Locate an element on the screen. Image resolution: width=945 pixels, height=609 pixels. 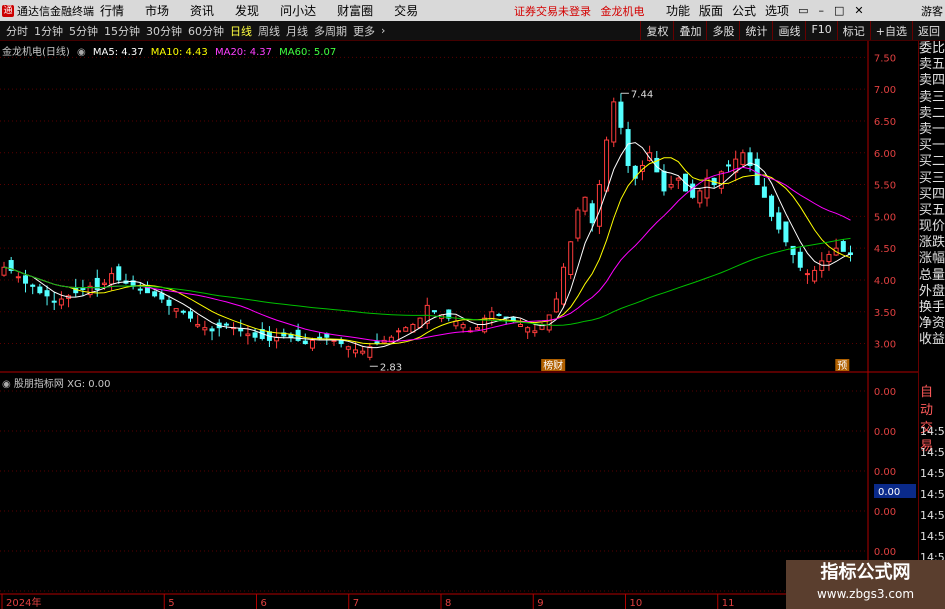
indicator-current-value: 0.00 is located at coordinates (889, 492).